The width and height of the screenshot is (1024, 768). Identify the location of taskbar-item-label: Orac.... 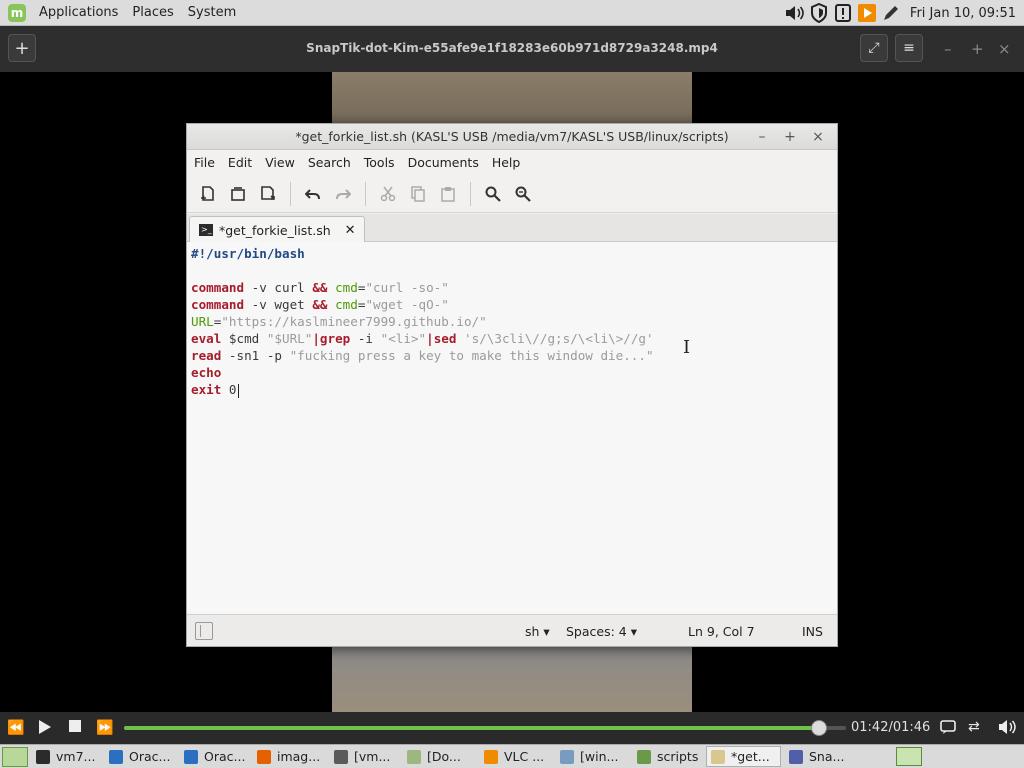
(150, 756).